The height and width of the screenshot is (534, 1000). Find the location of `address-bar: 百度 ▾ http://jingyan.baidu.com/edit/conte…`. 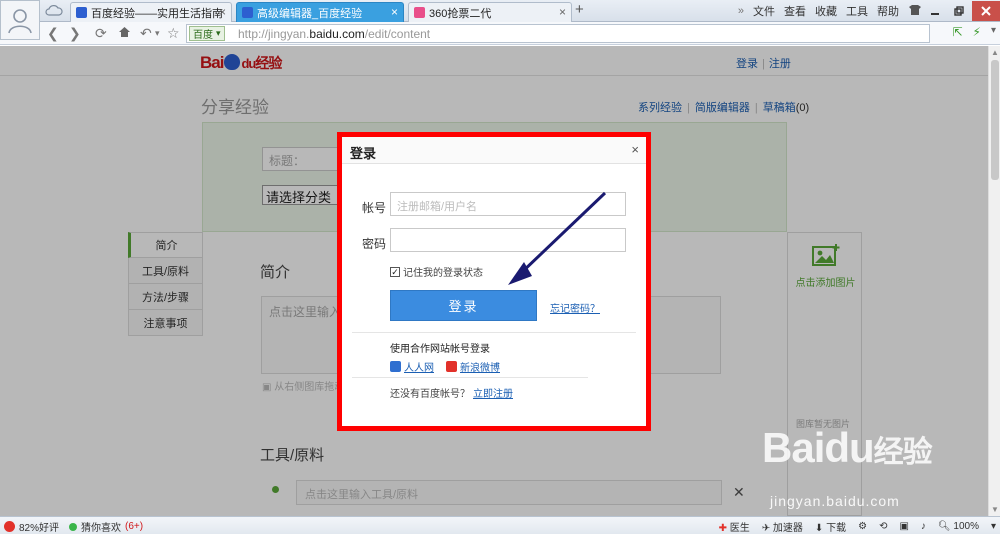

address-bar: 百度 ▾ http://jingyan.baidu.com/edit/conte… is located at coordinates (558, 33).